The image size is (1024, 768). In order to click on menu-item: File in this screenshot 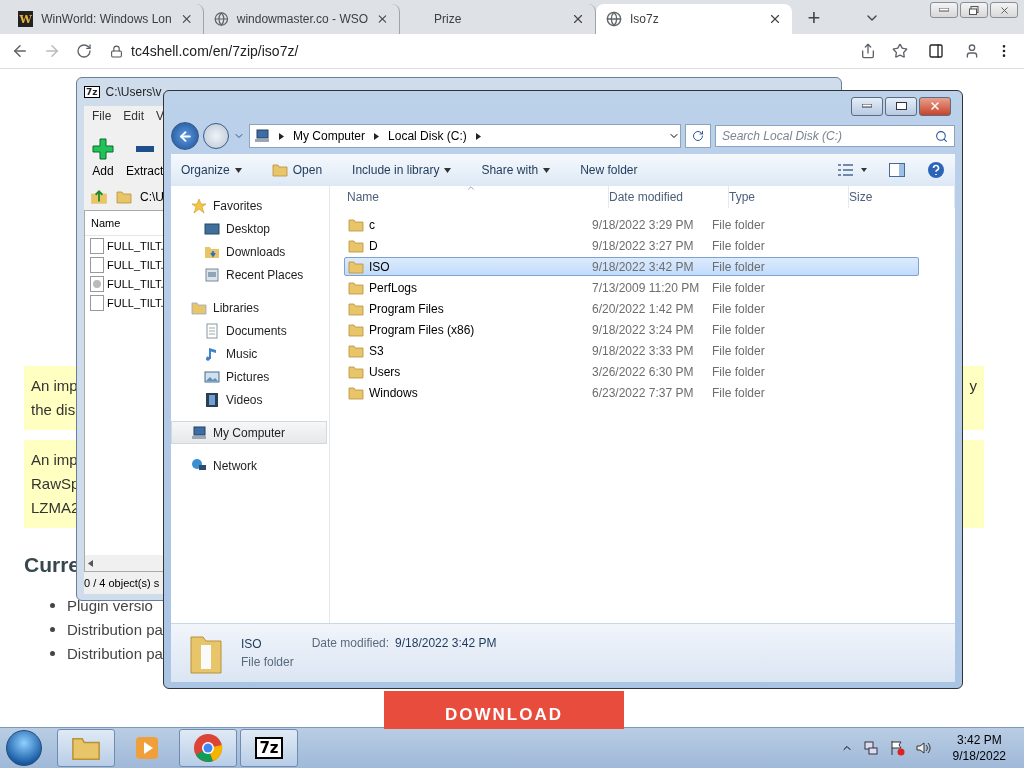, I will do `click(102, 116)`.